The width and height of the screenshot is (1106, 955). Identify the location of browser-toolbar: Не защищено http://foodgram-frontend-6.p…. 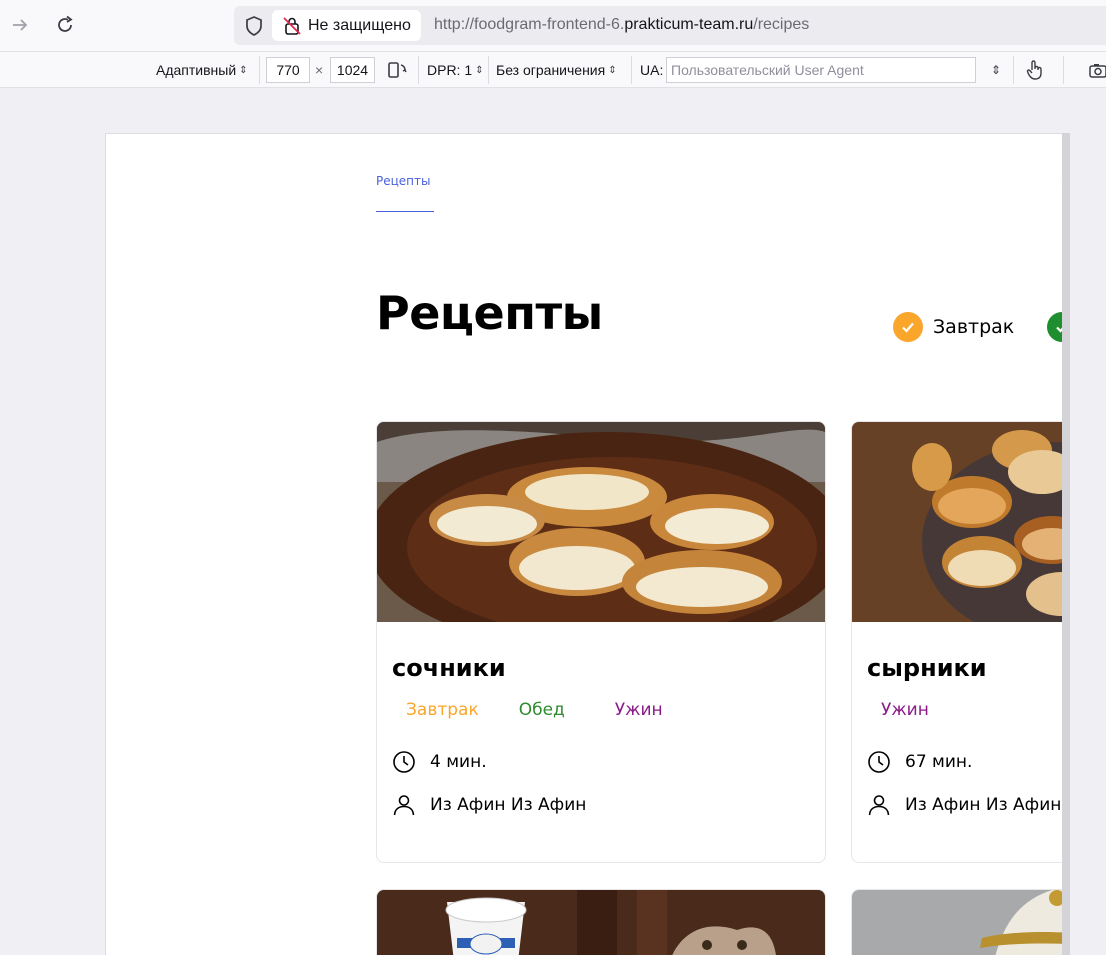
(553, 26).